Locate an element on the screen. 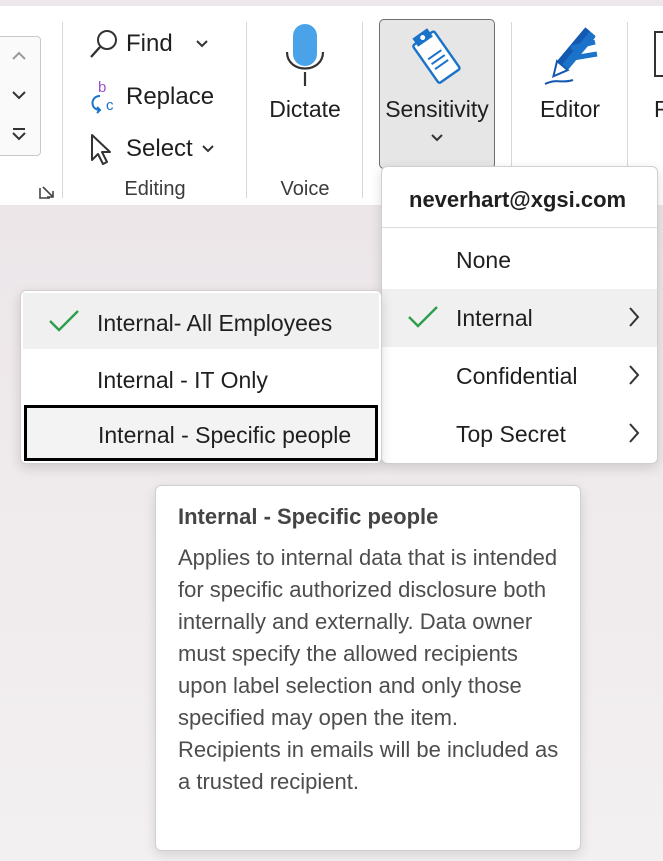  dialog-launcher-button is located at coordinates (47, 193).